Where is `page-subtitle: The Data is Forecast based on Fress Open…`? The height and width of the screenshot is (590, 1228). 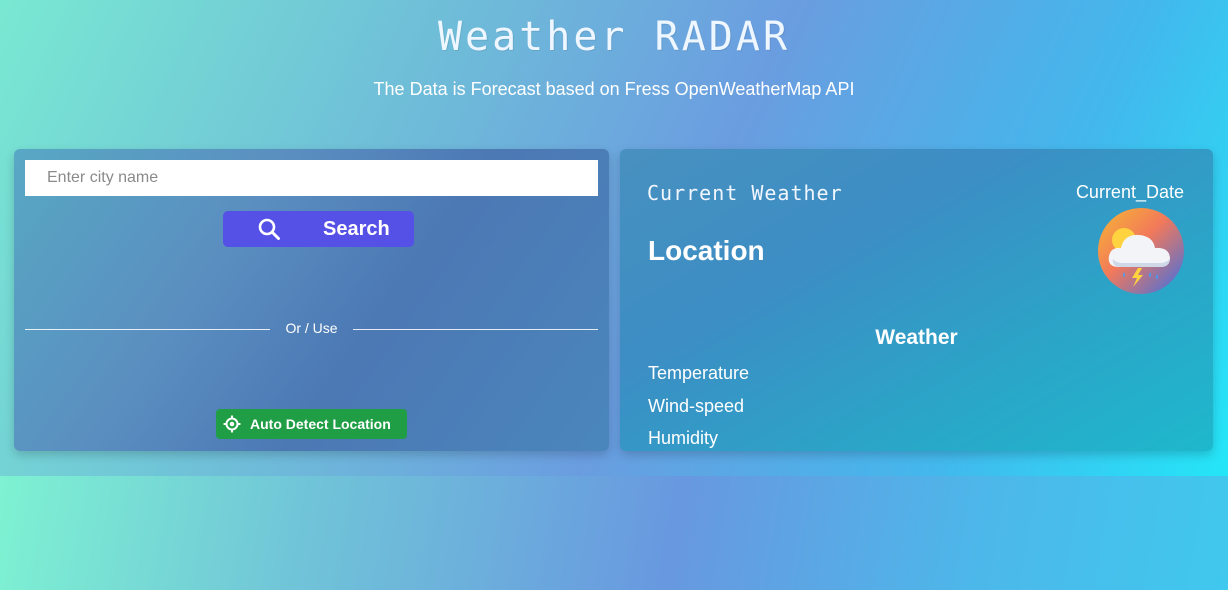
page-subtitle: The Data is Forecast based on Fress Open… is located at coordinates (614, 89).